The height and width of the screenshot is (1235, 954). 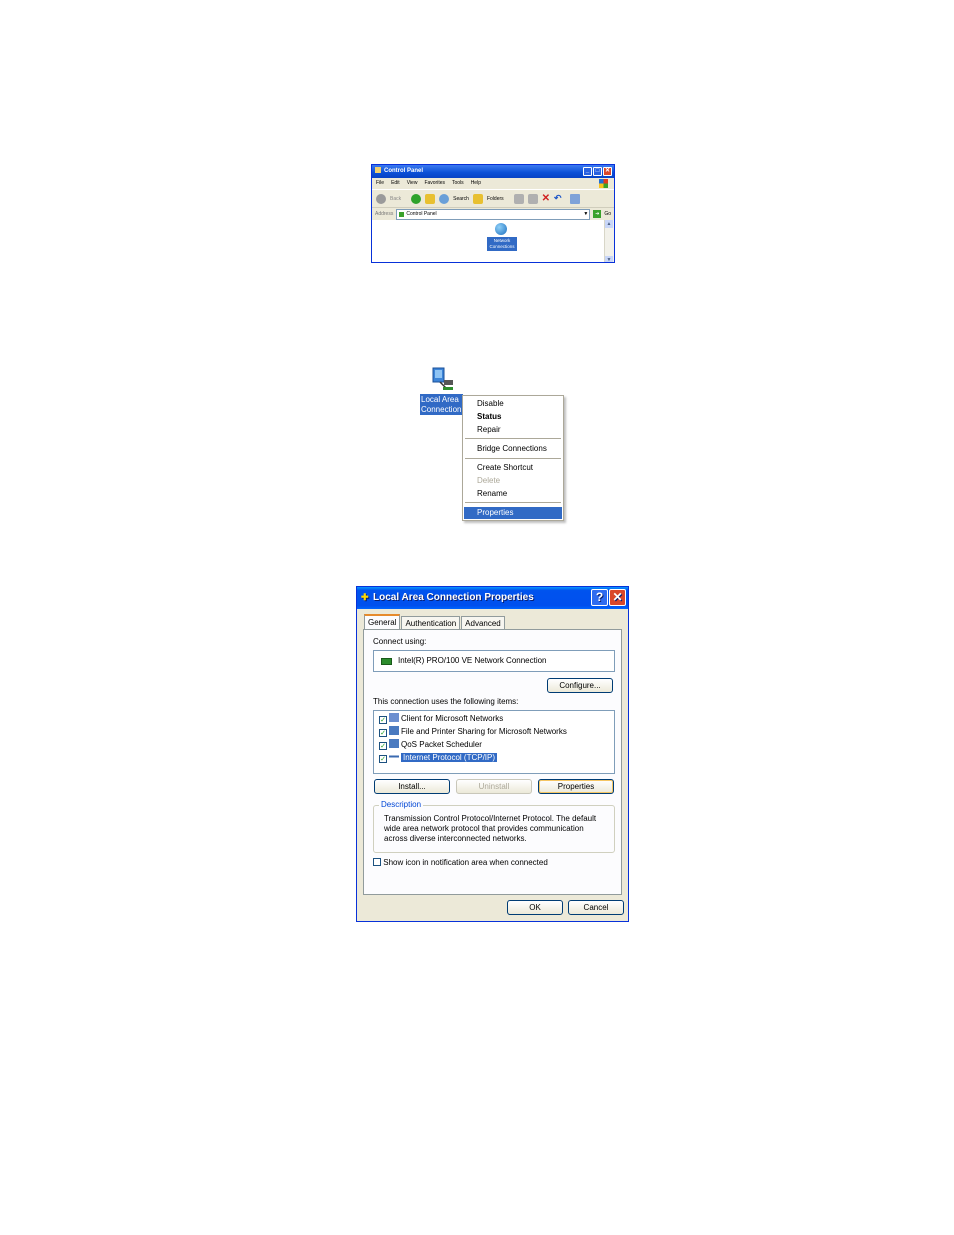 I want to click on menu-item-properties: Properties, so click(x=513, y=513).